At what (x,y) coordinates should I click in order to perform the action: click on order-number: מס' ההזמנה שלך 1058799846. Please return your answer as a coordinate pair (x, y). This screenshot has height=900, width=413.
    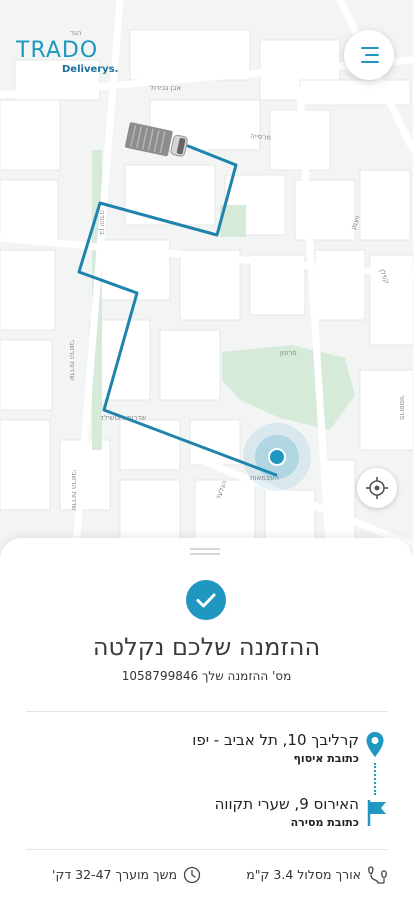
    Looking at the image, I should click on (206, 676).